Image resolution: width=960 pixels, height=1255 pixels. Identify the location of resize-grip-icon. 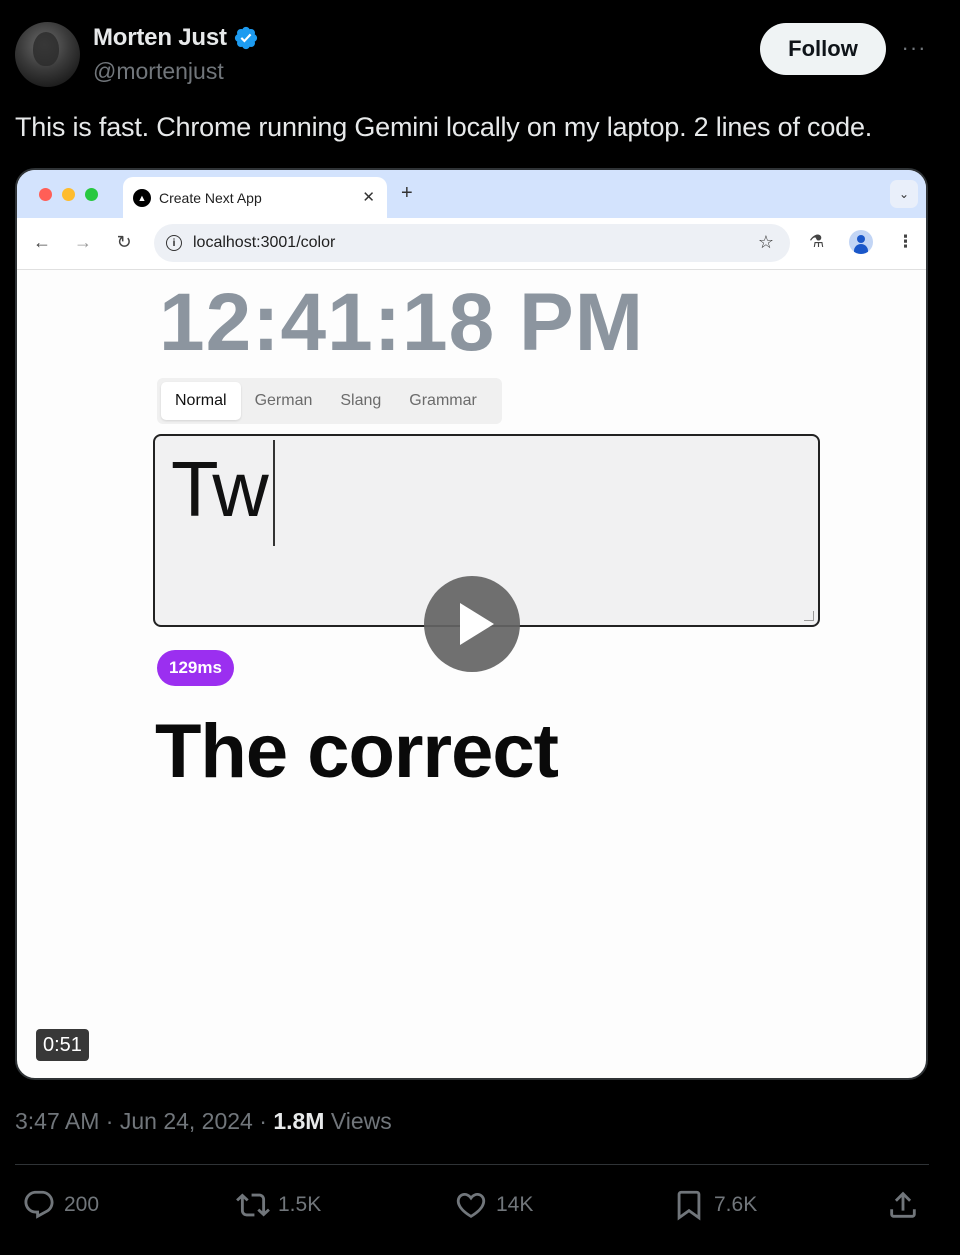
(809, 616).